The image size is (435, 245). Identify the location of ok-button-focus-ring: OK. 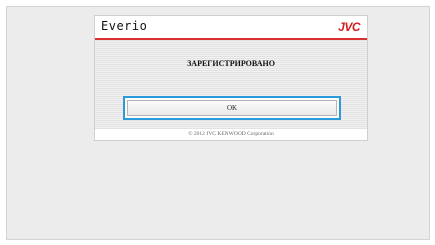
(232, 108).